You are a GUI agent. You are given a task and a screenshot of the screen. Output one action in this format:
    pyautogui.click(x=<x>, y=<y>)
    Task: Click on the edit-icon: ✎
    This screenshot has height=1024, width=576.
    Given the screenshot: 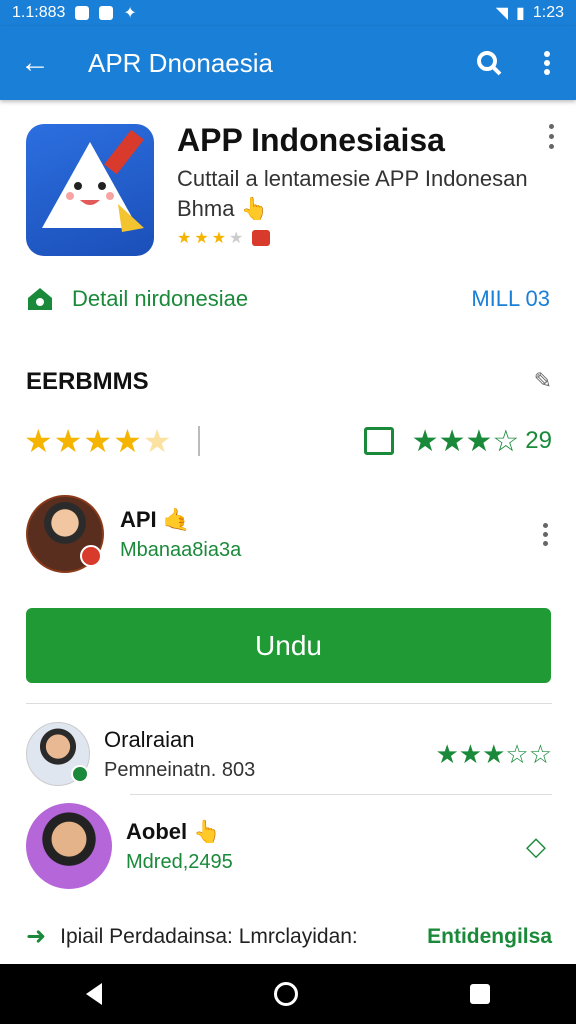 What is the action you would take?
    pyautogui.click(x=543, y=381)
    